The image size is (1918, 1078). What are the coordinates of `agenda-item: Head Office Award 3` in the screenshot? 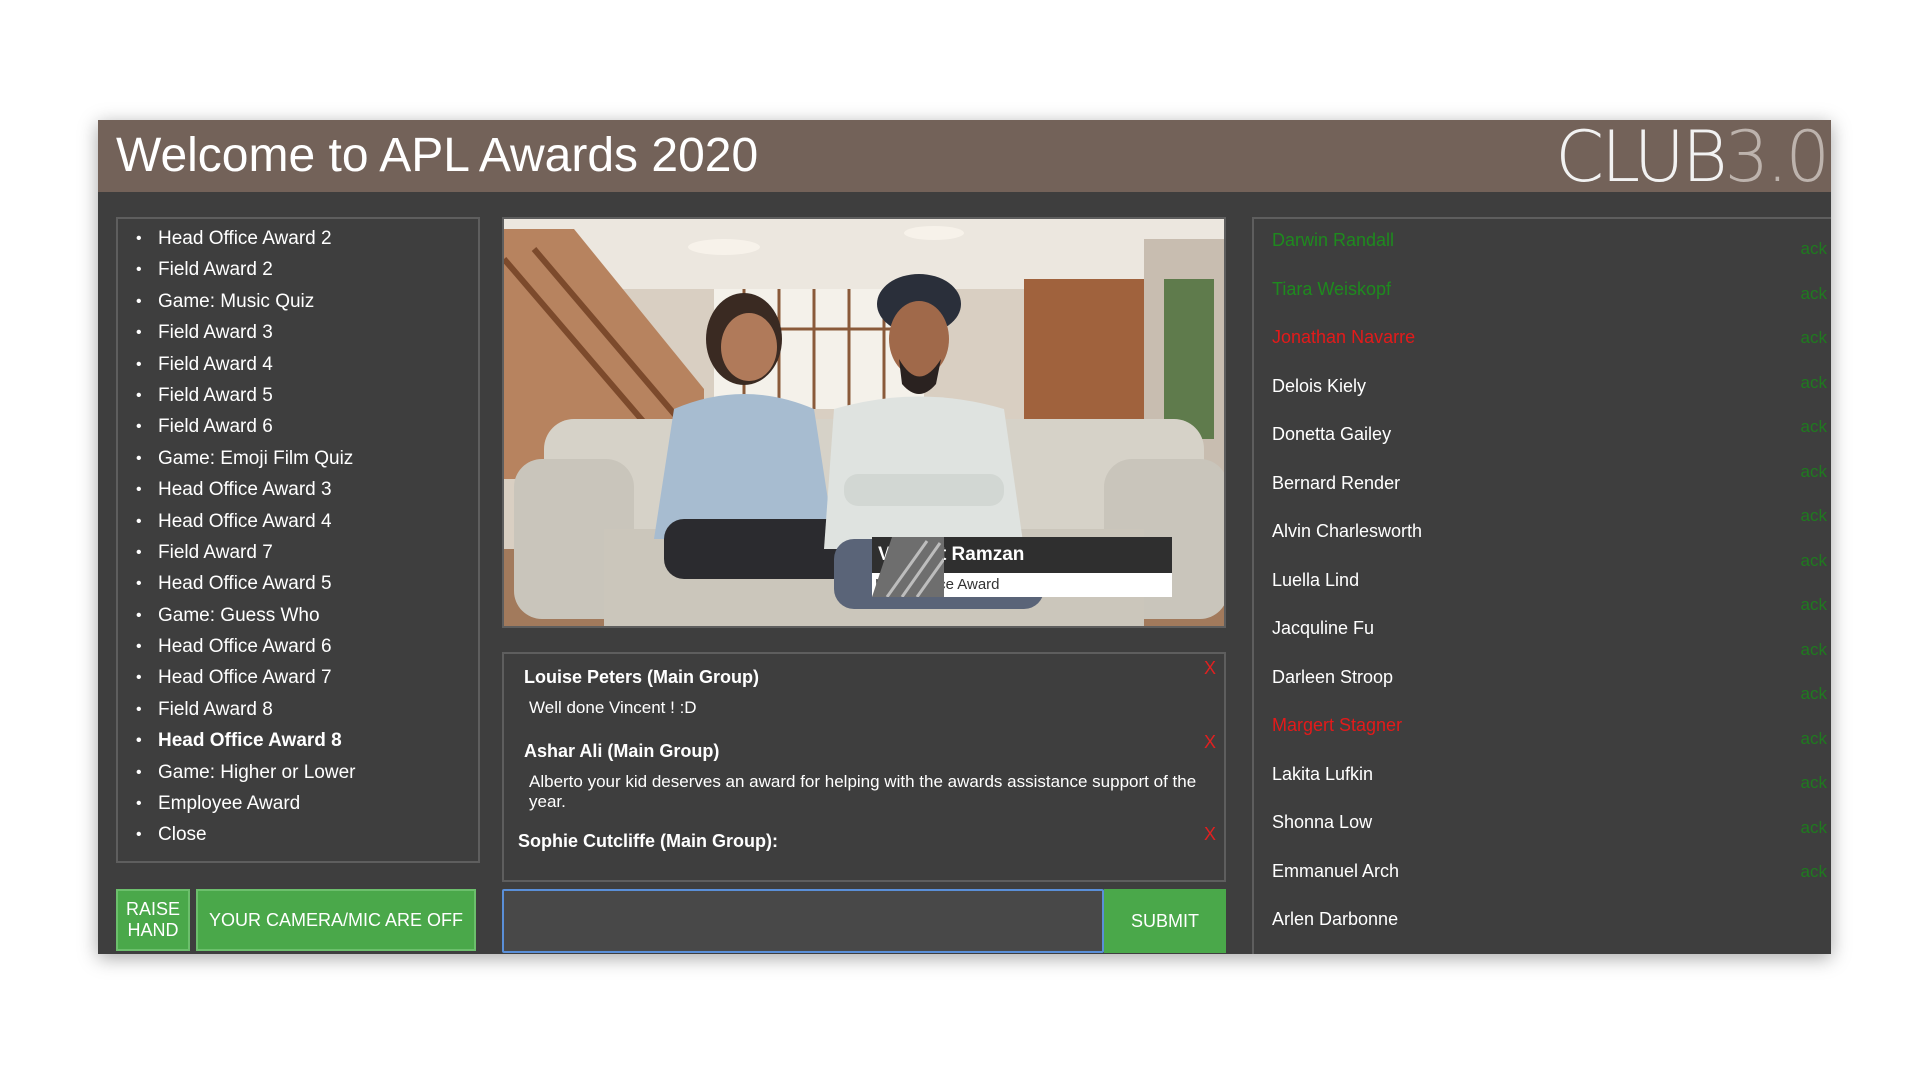 It's located at (307, 493).